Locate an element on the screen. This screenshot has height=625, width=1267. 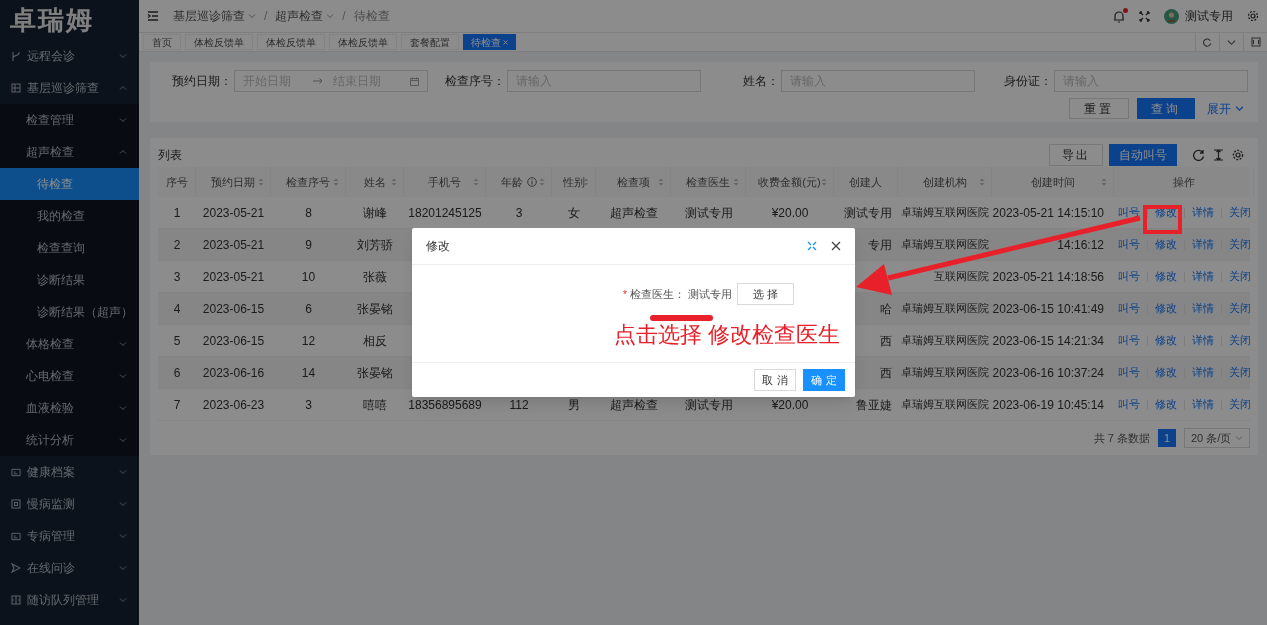
breadcrumb-item: 待检查 is located at coordinates (371, 16).